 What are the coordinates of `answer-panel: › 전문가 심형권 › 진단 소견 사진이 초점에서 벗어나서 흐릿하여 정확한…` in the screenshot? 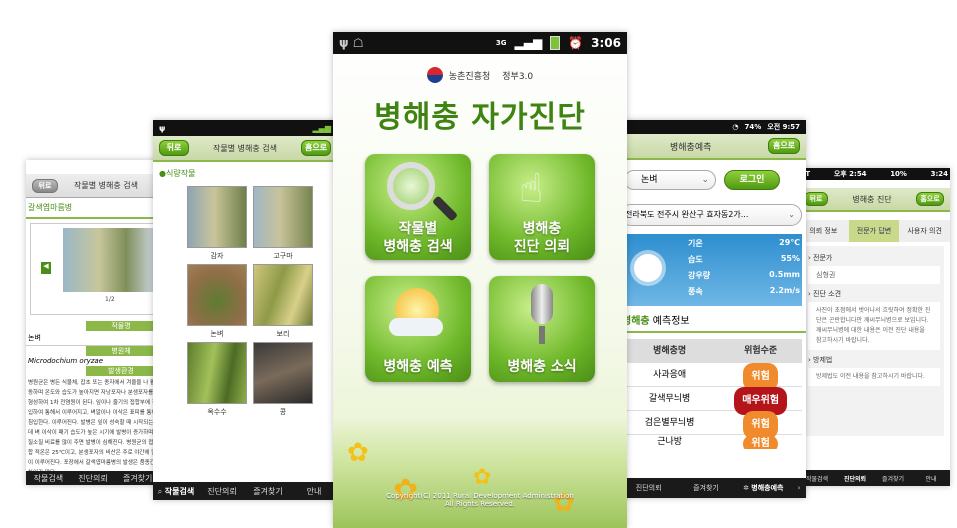 It's located at (874, 341).